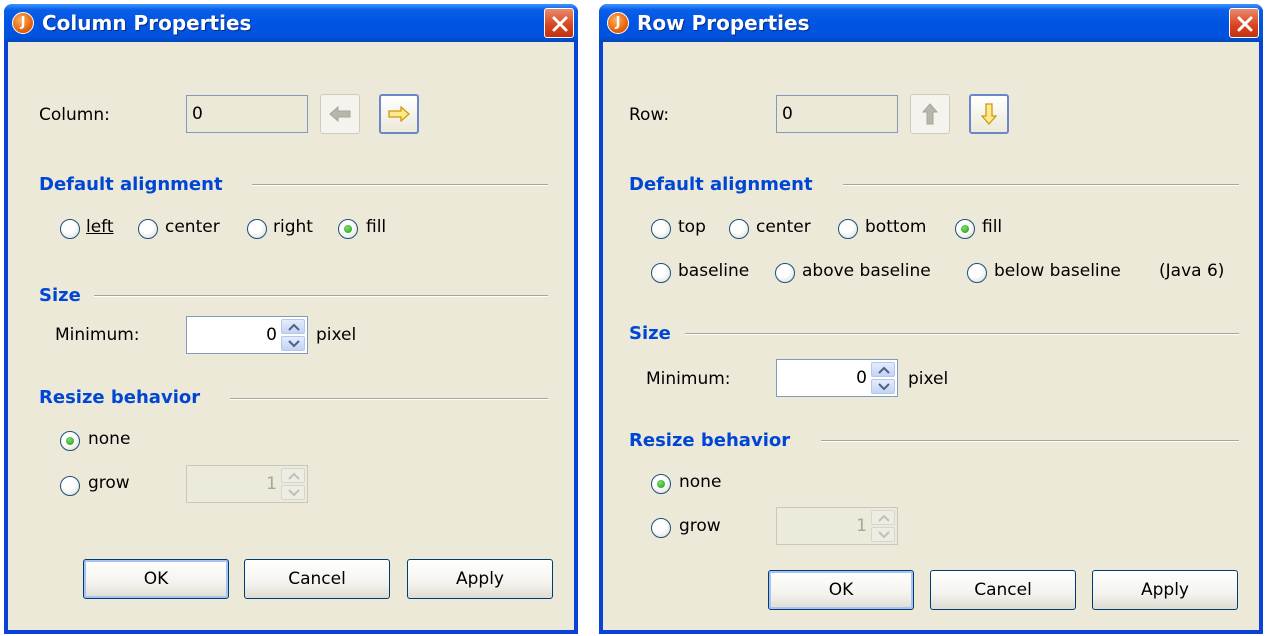 The width and height of the screenshot is (1266, 636). I want to click on align-top-radio, so click(661, 229).